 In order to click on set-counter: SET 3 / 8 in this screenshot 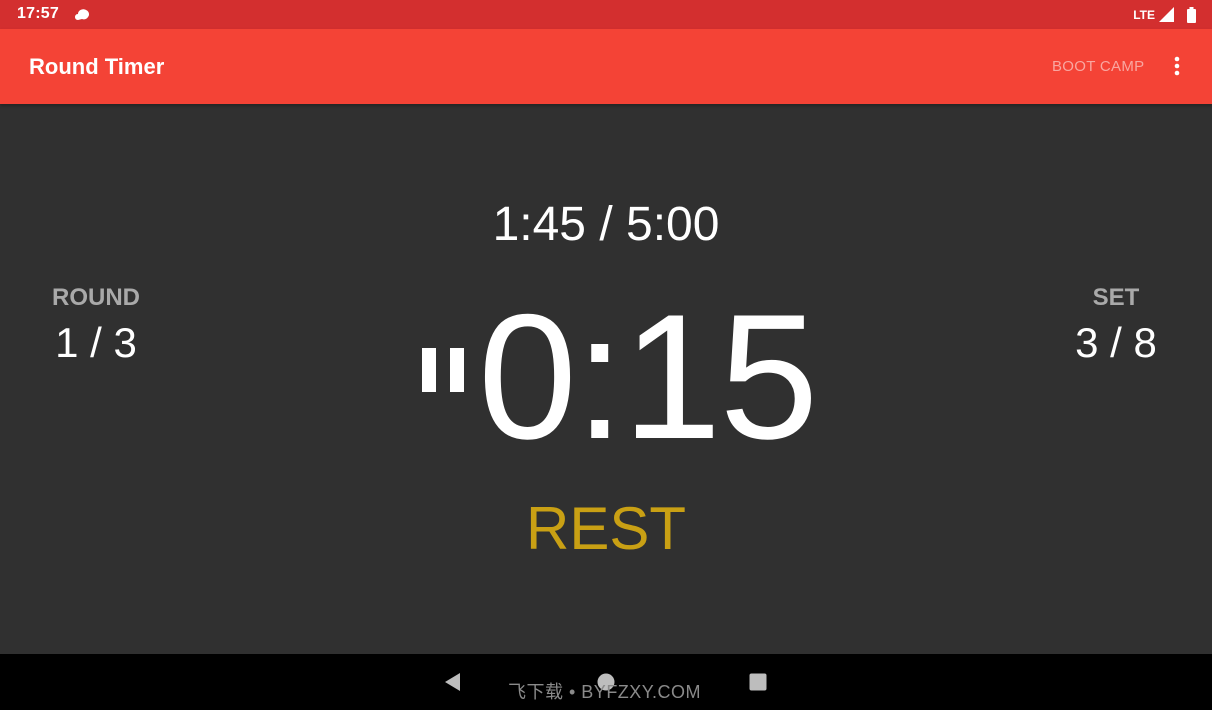, I will do `click(1116, 326)`.